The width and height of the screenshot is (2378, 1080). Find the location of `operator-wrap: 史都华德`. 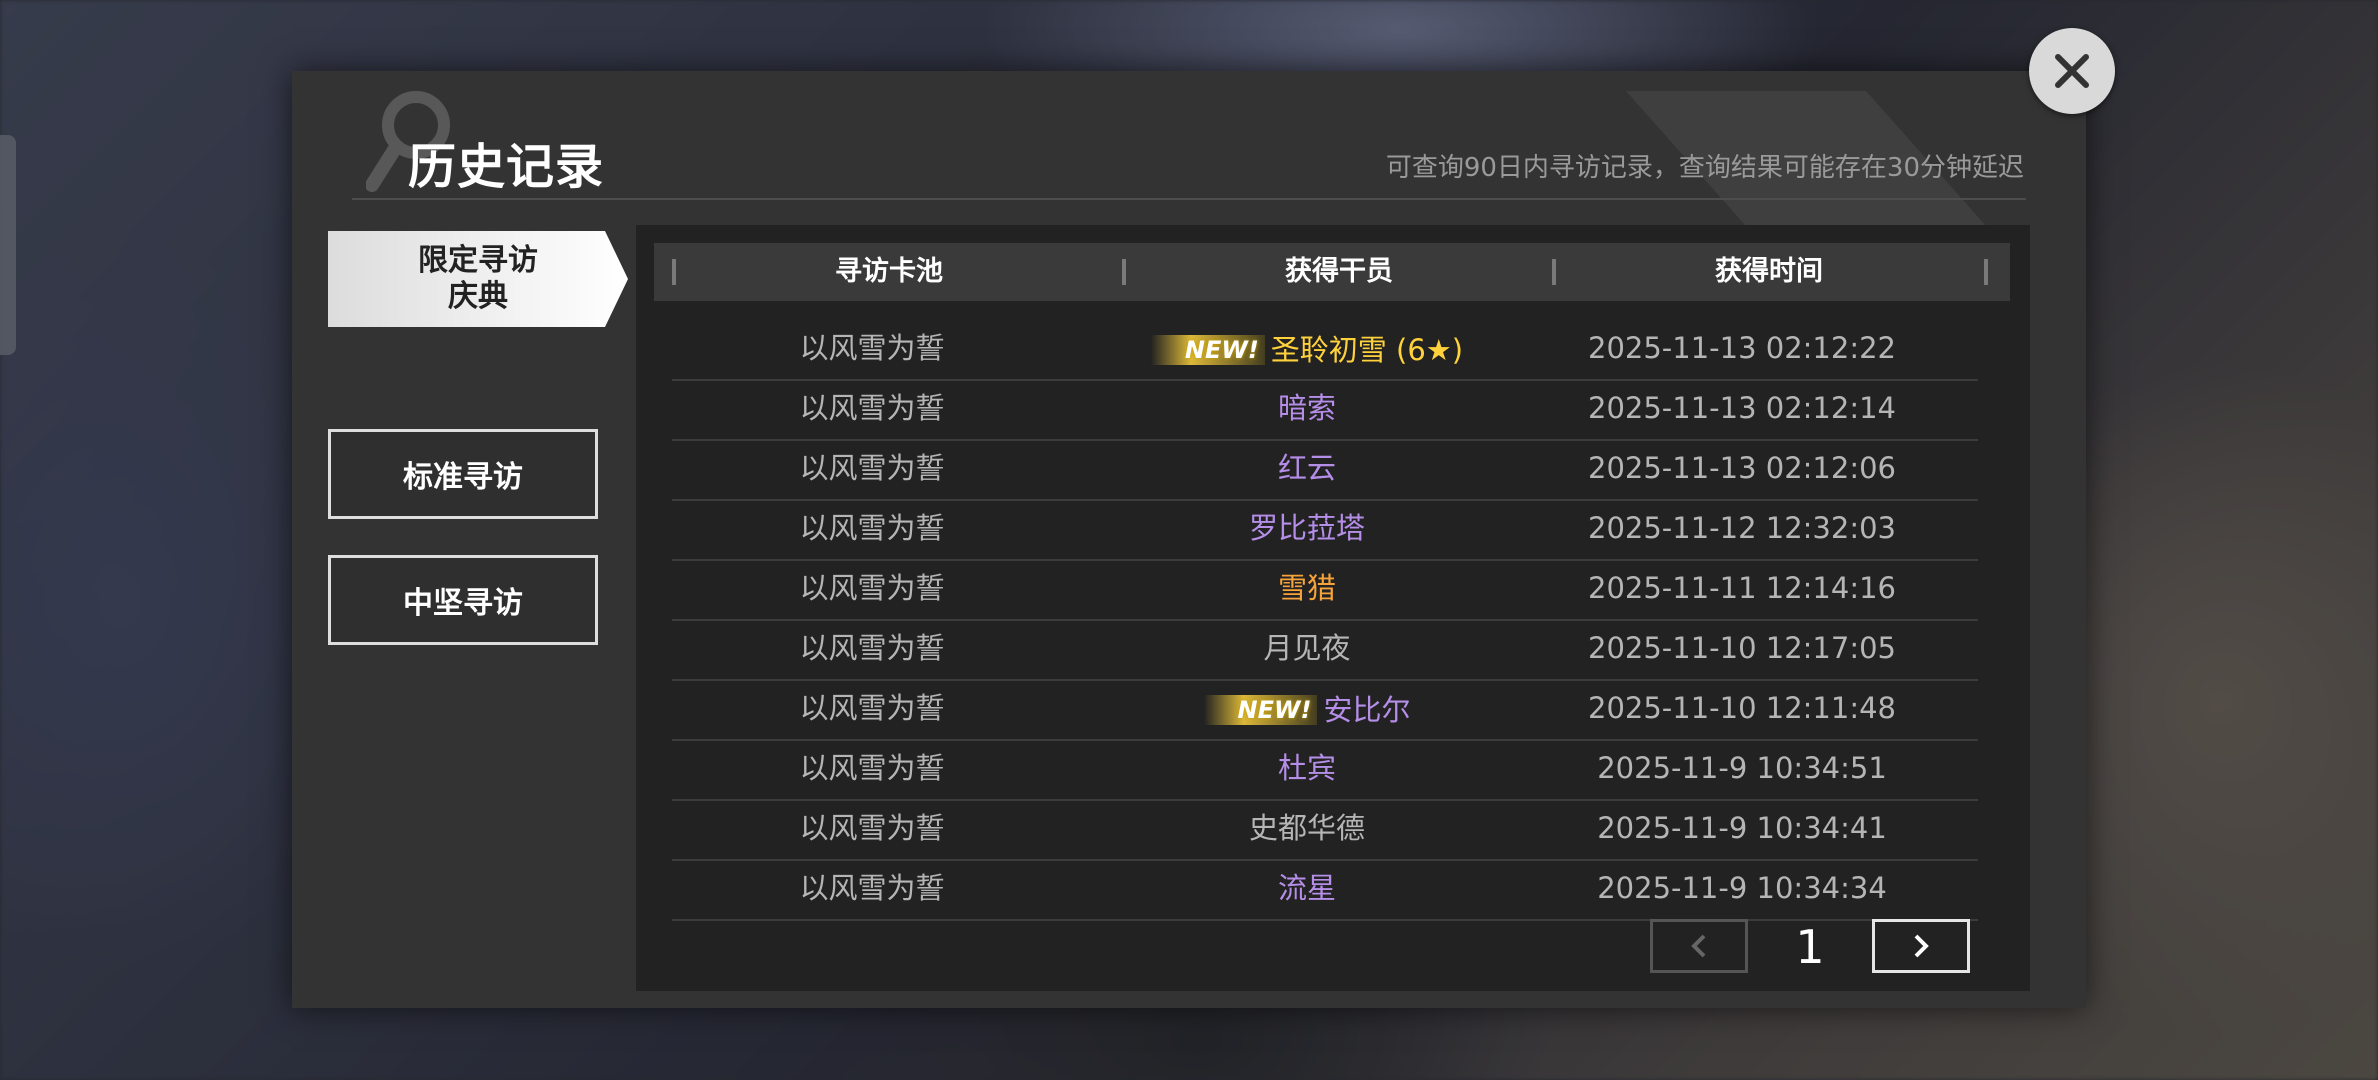

operator-wrap: 史都华德 is located at coordinates (1307, 828).